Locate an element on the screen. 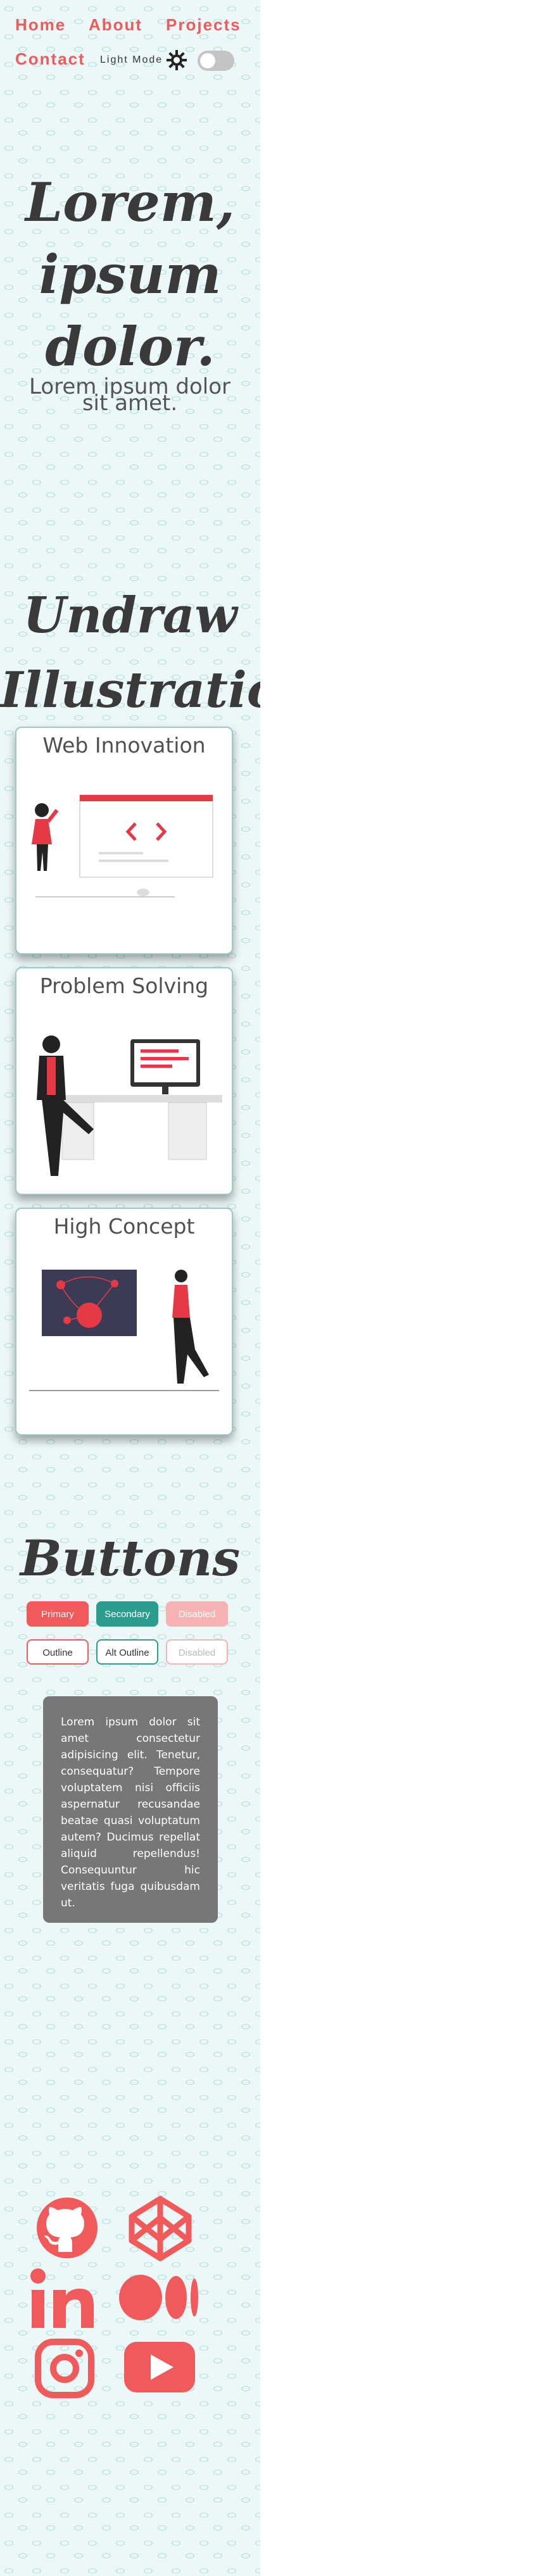 The width and height of the screenshot is (549, 2576). hero-title-line2: ipsum is located at coordinates (130, 274).